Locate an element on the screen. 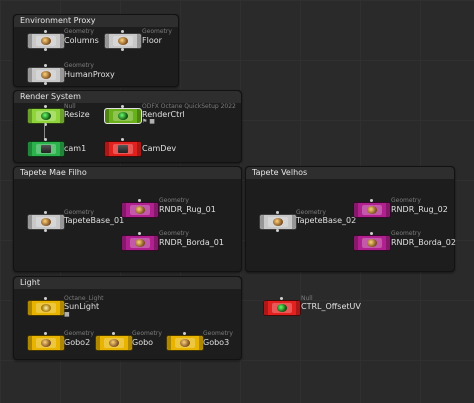 Image resolution: width=474 pixels, height=403 pixels. node-sunlight is located at coordinates (47, 306).